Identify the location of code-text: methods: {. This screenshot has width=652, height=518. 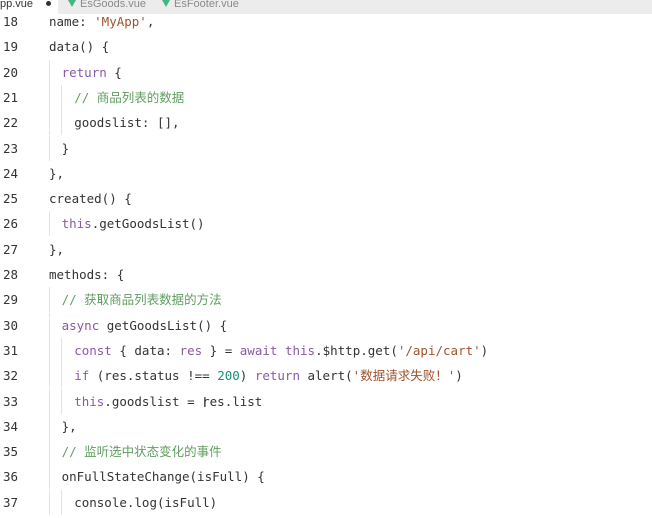
(86, 274).